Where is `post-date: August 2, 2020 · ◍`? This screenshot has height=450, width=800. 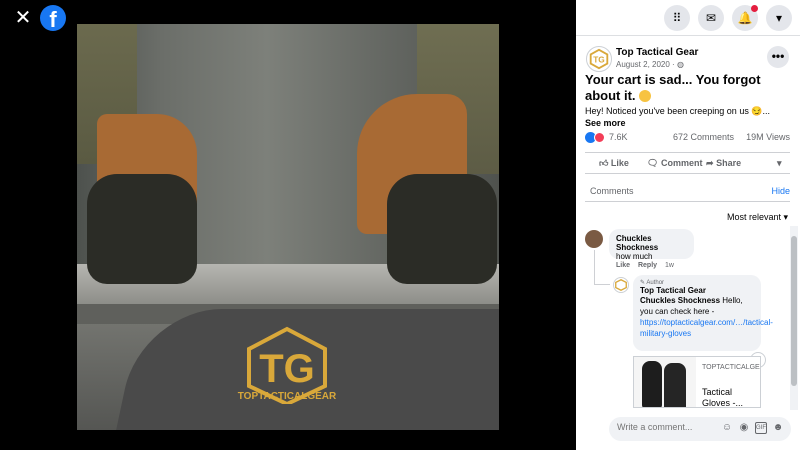 post-date: August 2, 2020 · ◍ is located at coordinates (650, 64).